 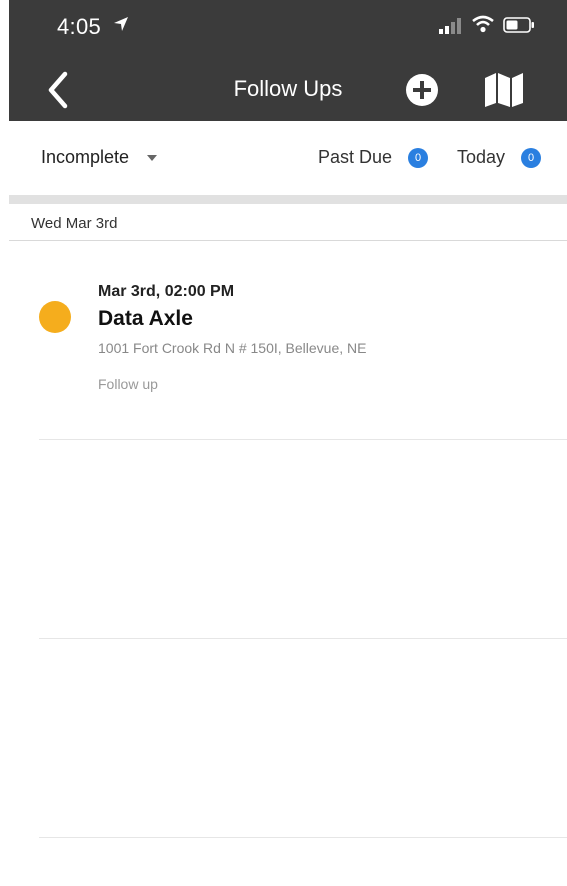 I want to click on signal-icon, so click(x=450, y=26).